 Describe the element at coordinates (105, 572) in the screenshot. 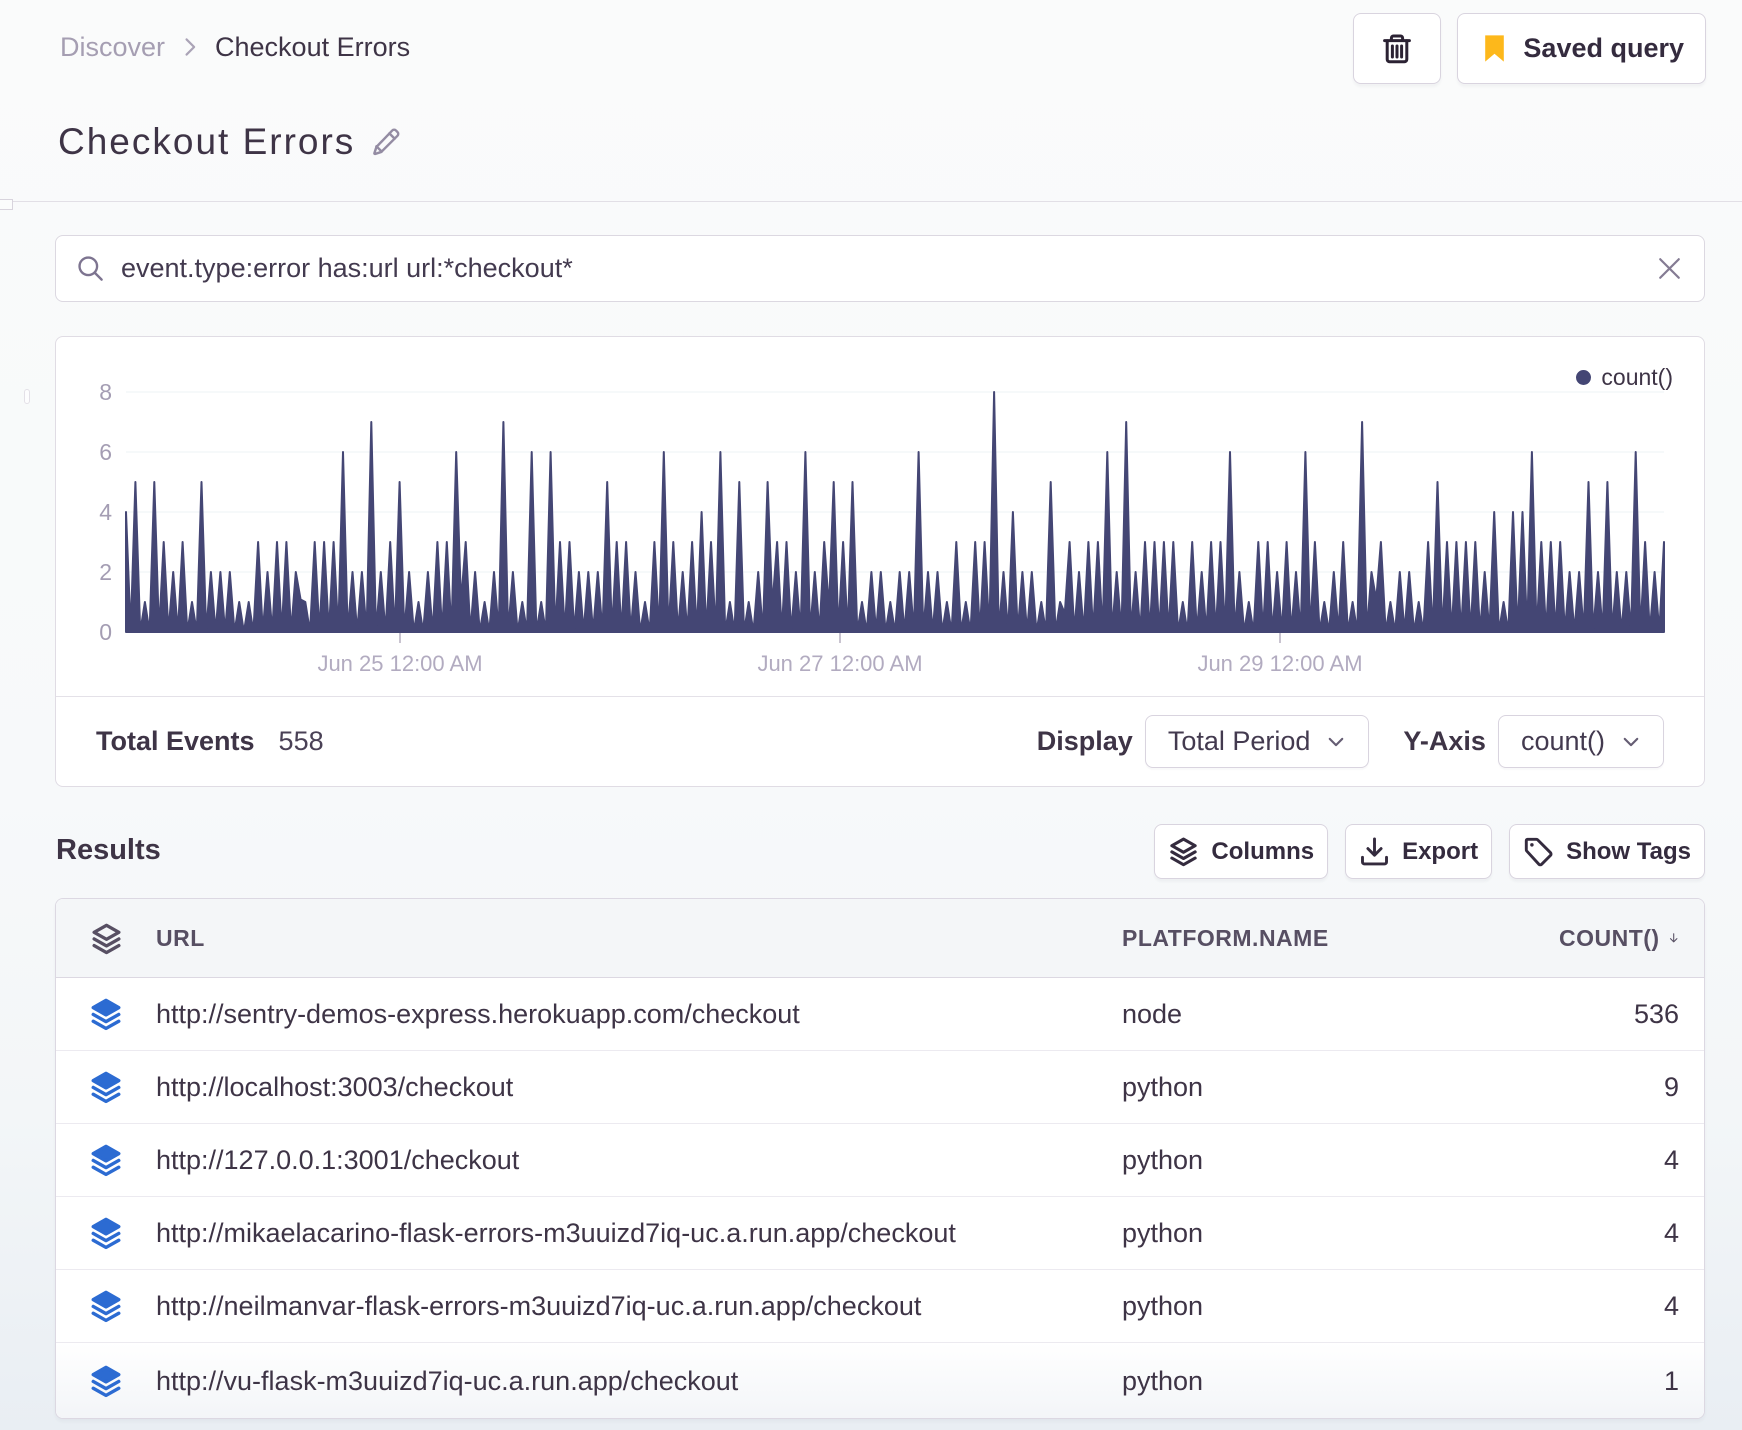

I see `svg-text: 2` at that location.